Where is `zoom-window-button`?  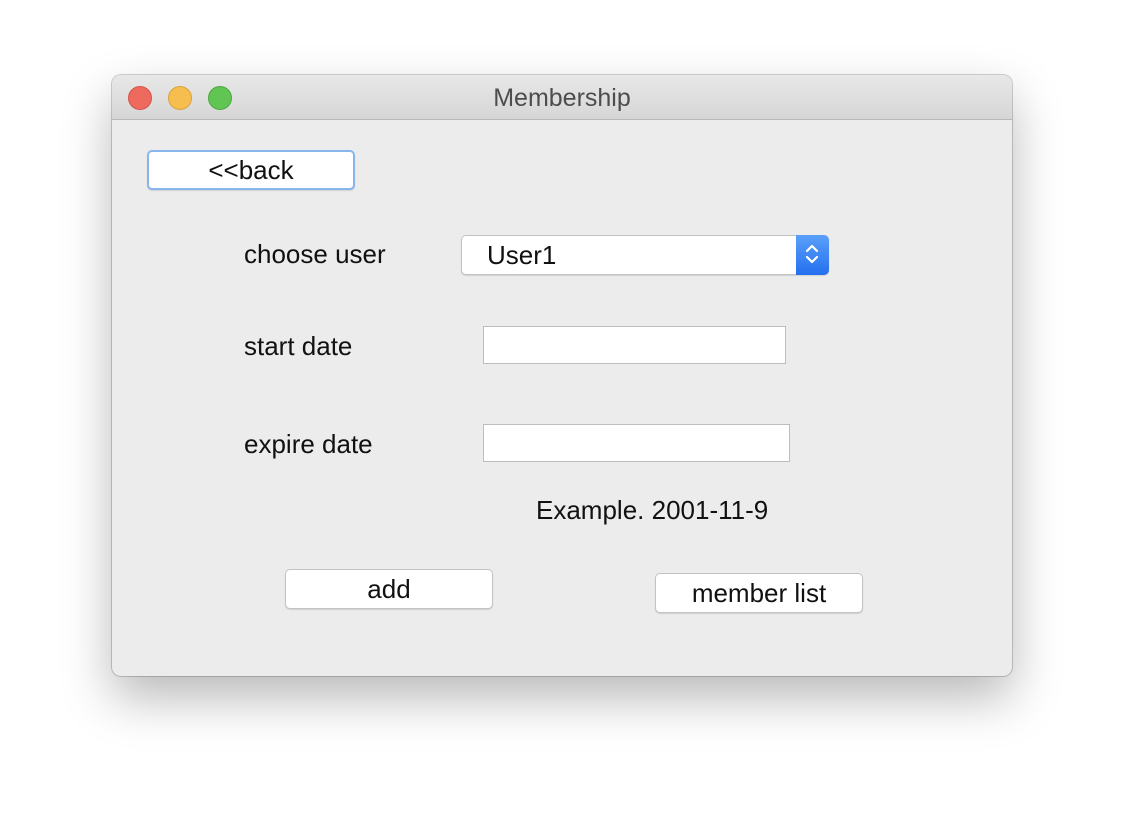
zoom-window-button is located at coordinates (220, 98).